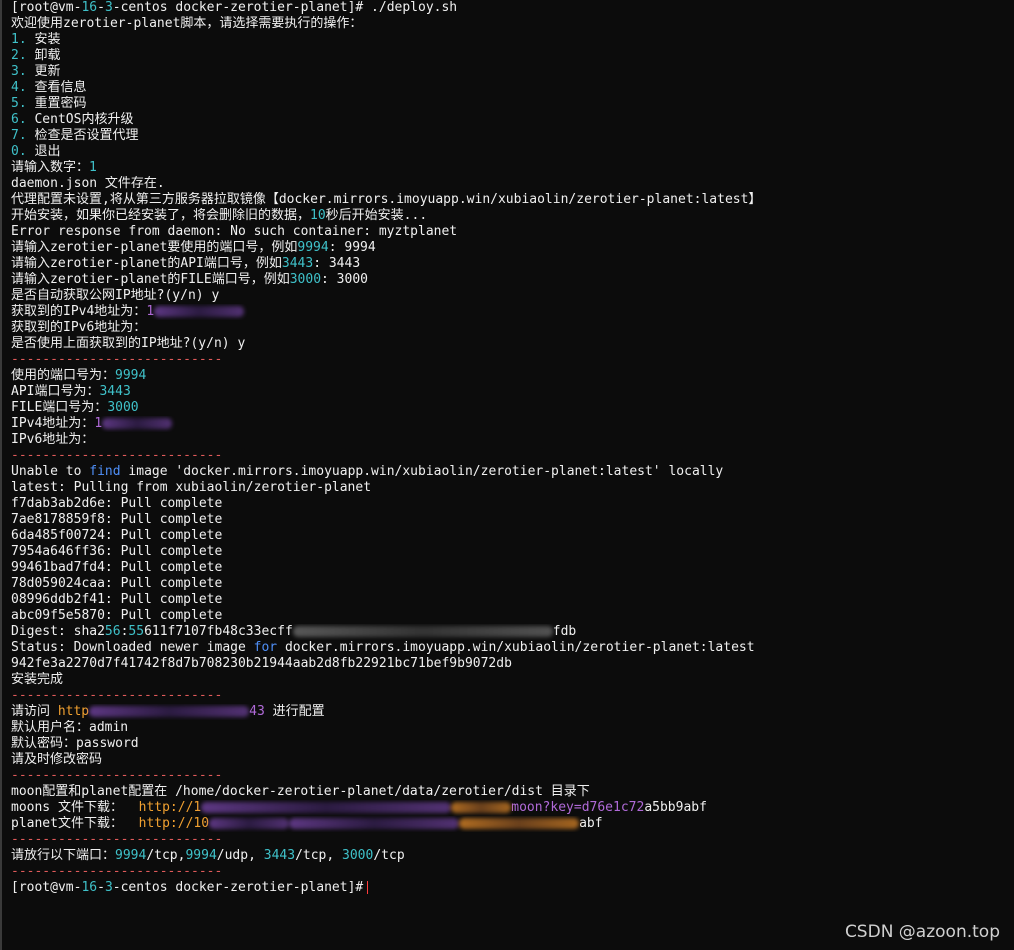 This screenshot has height=950, width=1014. What do you see at coordinates (117, 567) in the screenshot?
I see `line-segment: 99461bad7fd4: Pull complete` at bounding box center [117, 567].